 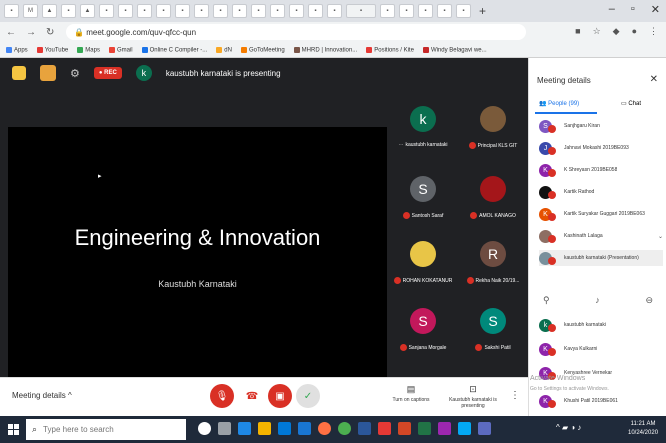 What do you see at coordinates (262, 49) in the screenshot?
I see `bookmark-gotomeeting: GoToMeeting` at bounding box center [262, 49].